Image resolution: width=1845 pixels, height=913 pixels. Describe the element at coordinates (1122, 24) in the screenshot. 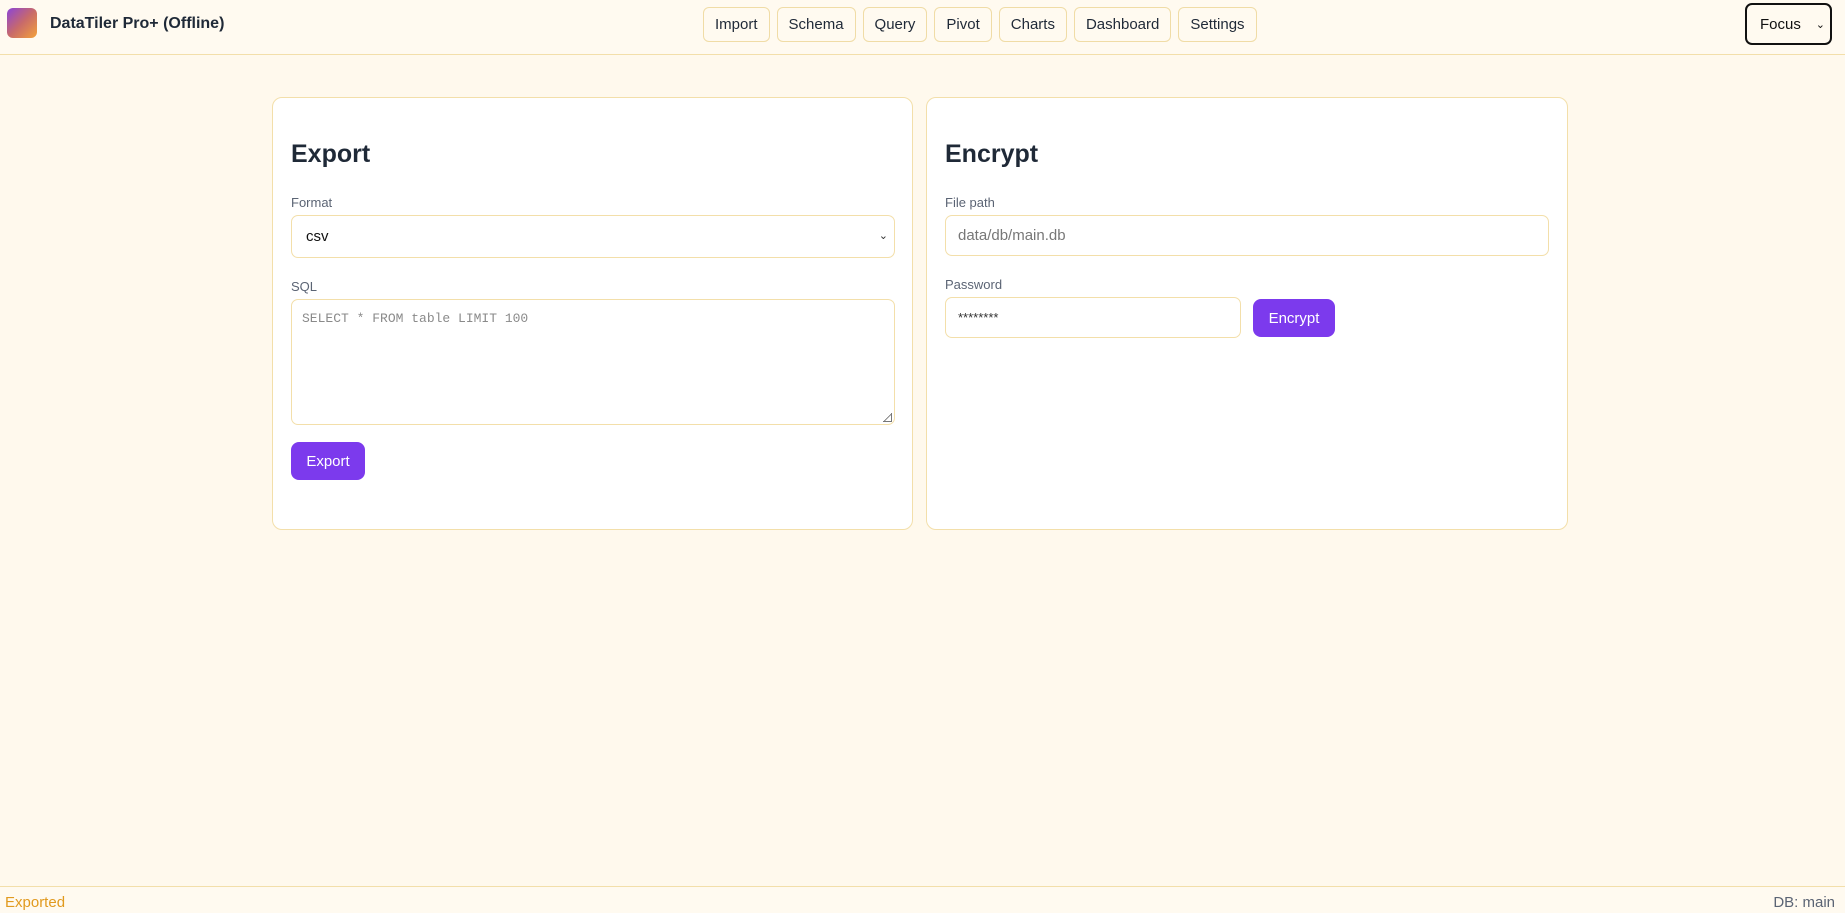

I see `nav-dashboard-button: Dashboard` at that location.